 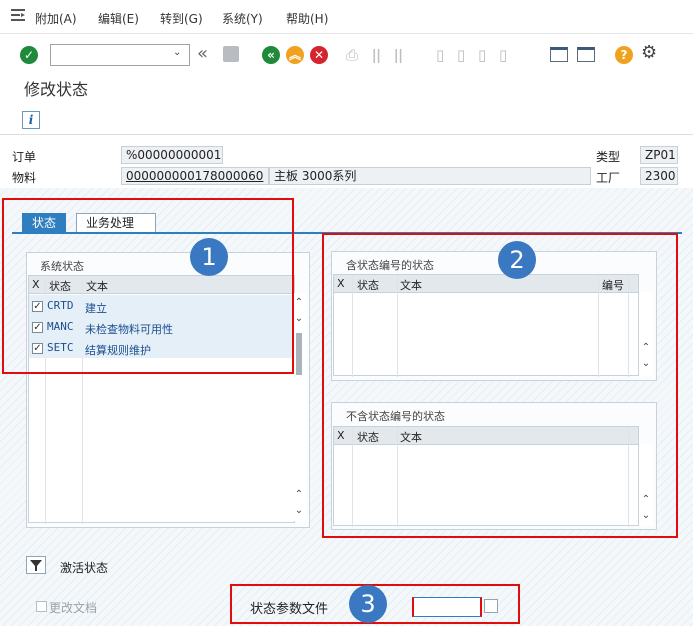 I want to click on menu-extras: 附加(A), so click(x=56, y=18).